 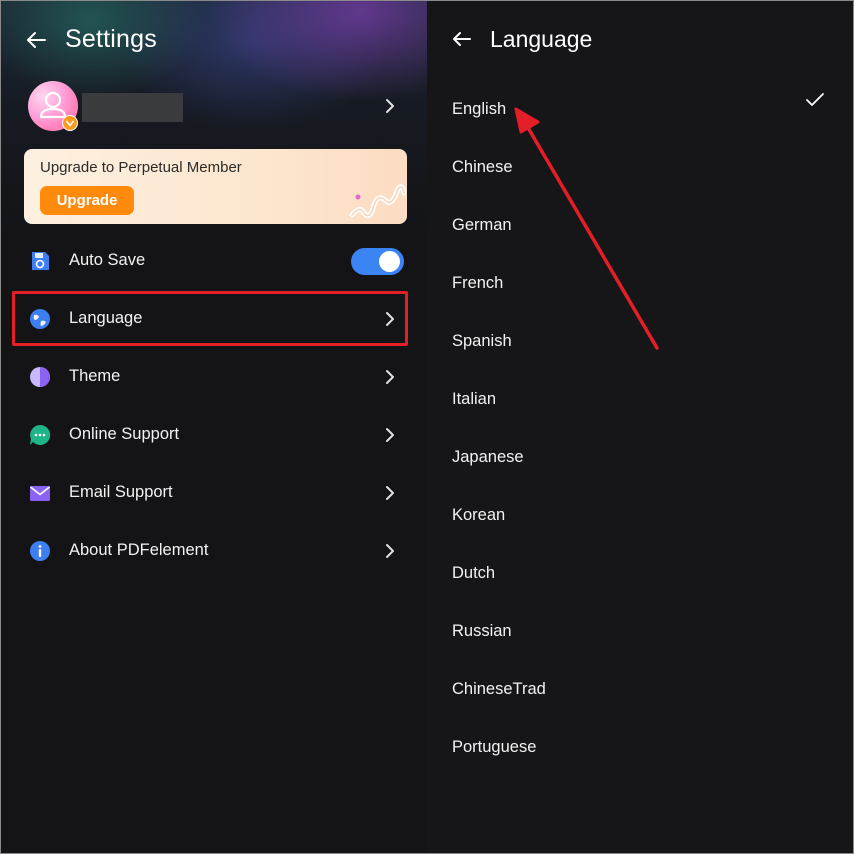 What do you see at coordinates (482, 631) in the screenshot?
I see `language-option-label: Russian` at bounding box center [482, 631].